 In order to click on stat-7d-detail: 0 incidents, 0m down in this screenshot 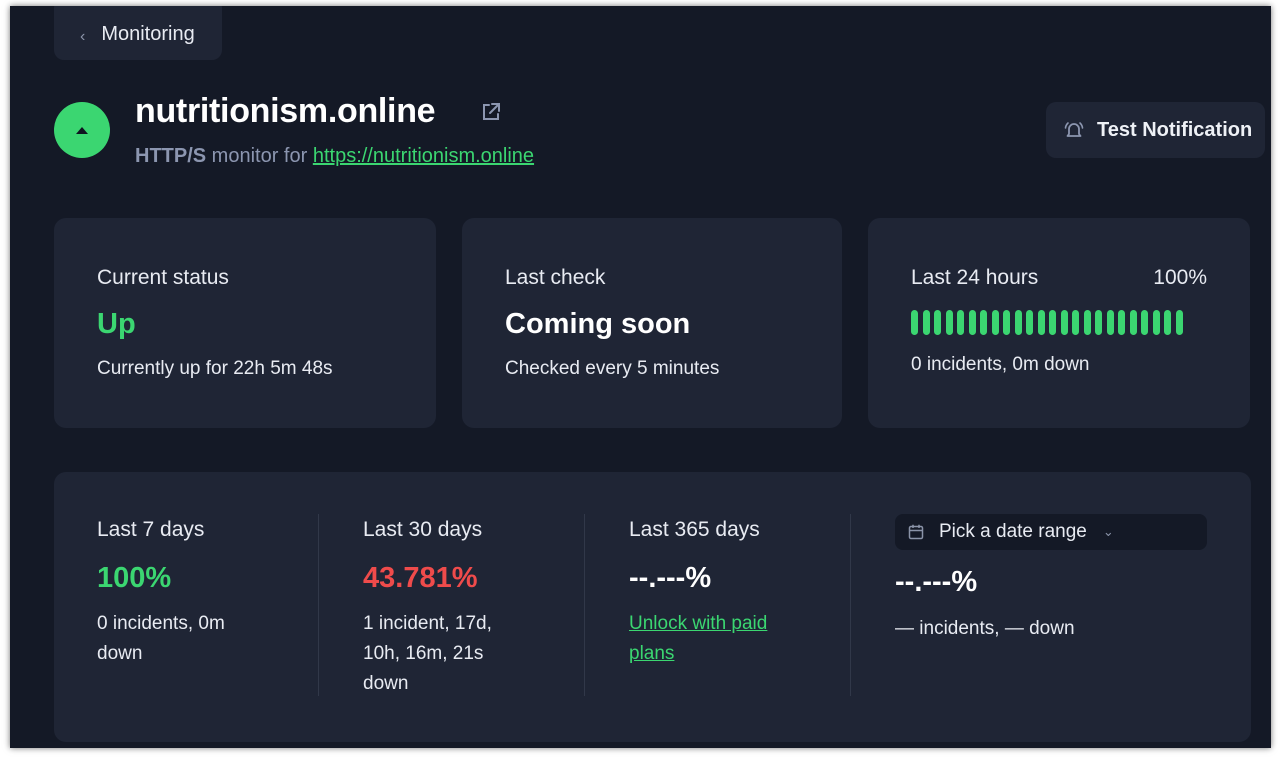, I will do `click(161, 638)`.